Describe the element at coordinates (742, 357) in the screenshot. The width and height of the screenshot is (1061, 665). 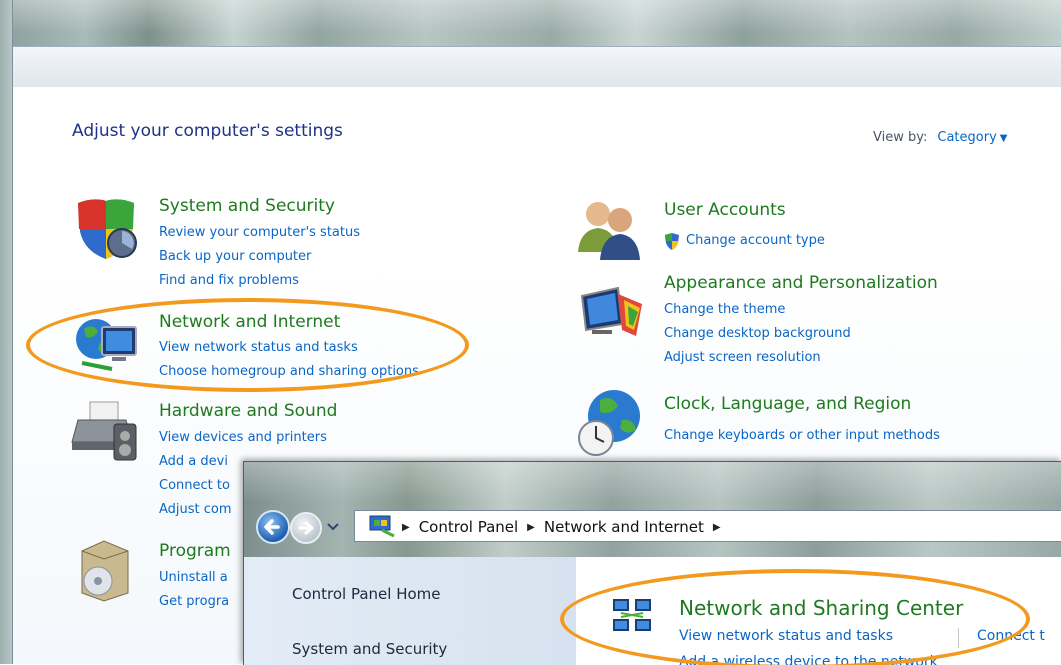
I see `link-screen-resolution: Adjust screen resolution` at that location.